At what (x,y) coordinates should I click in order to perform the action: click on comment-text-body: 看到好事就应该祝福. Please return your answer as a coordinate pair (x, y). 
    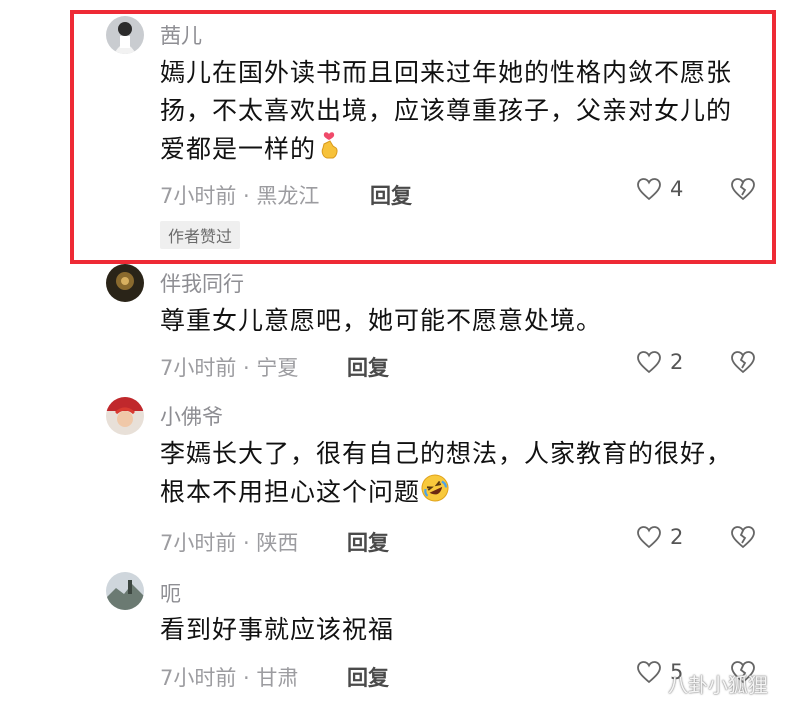
    Looking at the image, I should click on (277, 629).